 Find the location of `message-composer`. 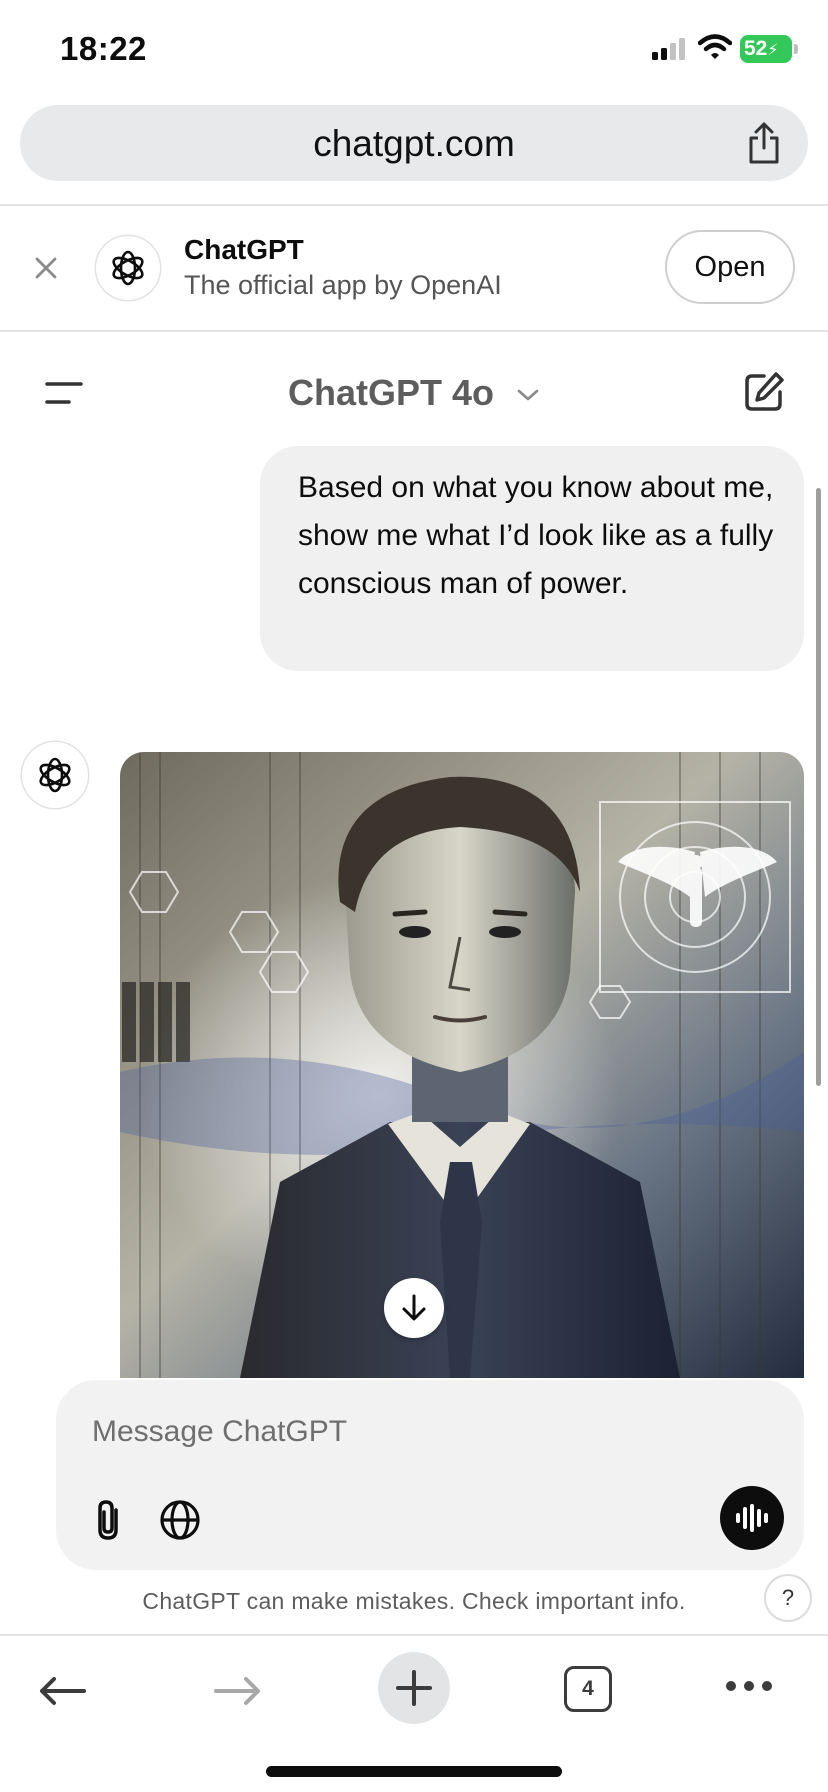

message-composer is located at coordinates (430, 1475).